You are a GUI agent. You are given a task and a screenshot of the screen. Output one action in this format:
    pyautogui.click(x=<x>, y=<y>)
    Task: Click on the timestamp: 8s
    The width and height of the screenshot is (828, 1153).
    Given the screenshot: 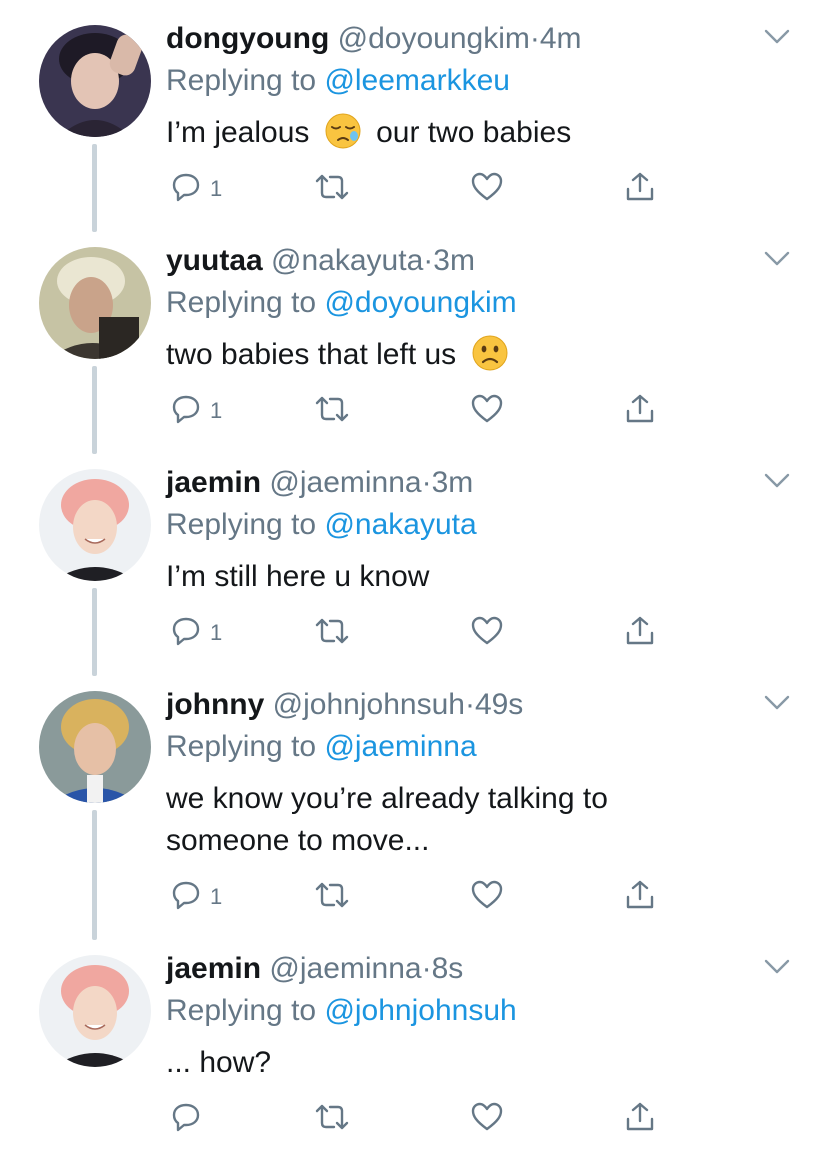 What is the action you would take?
    pyautogui.click(x=448, y=968)
    